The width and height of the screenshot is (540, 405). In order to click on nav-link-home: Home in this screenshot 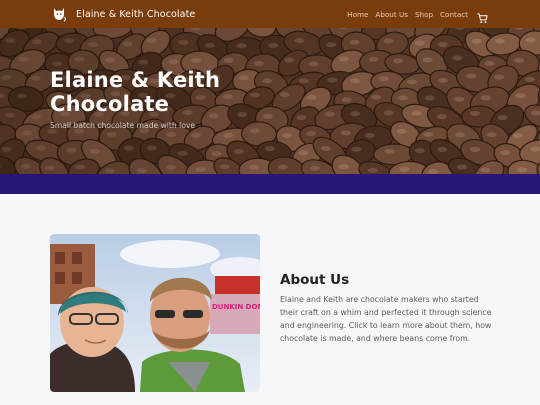, I will do `click(357, 14)`.